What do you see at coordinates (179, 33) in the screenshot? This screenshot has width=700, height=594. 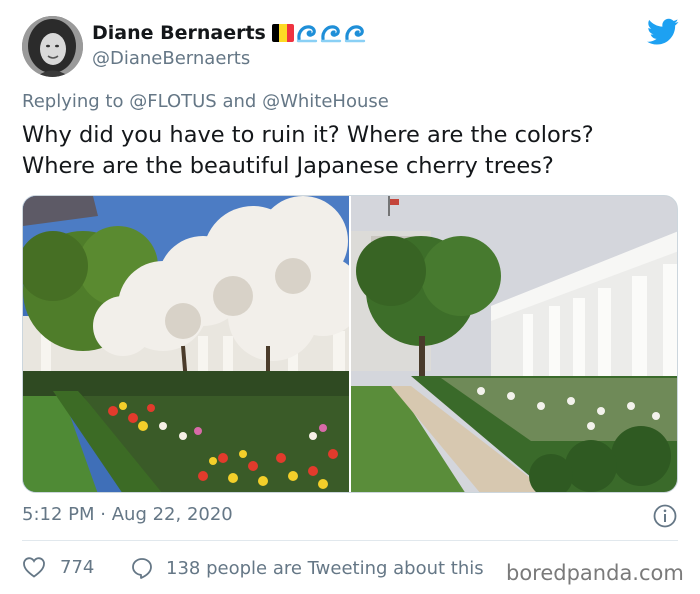 I see `author-name: Diane Bernaerts` at bounding box center [179, 33].